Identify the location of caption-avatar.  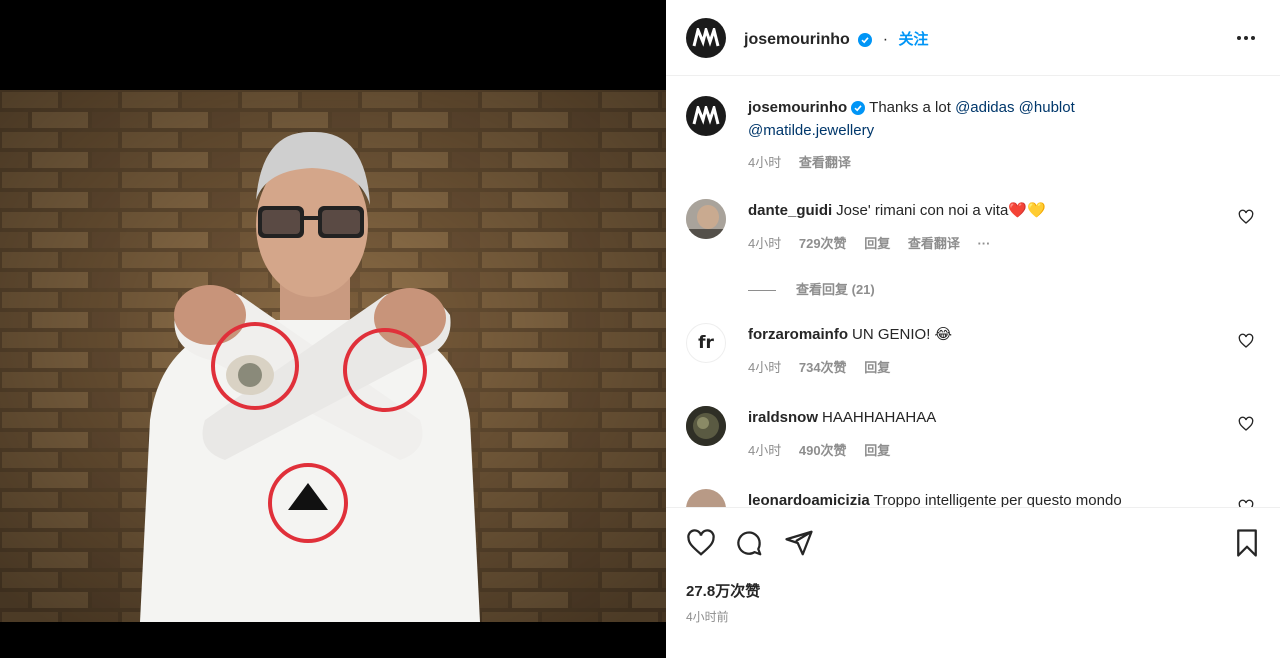
(706, 116).